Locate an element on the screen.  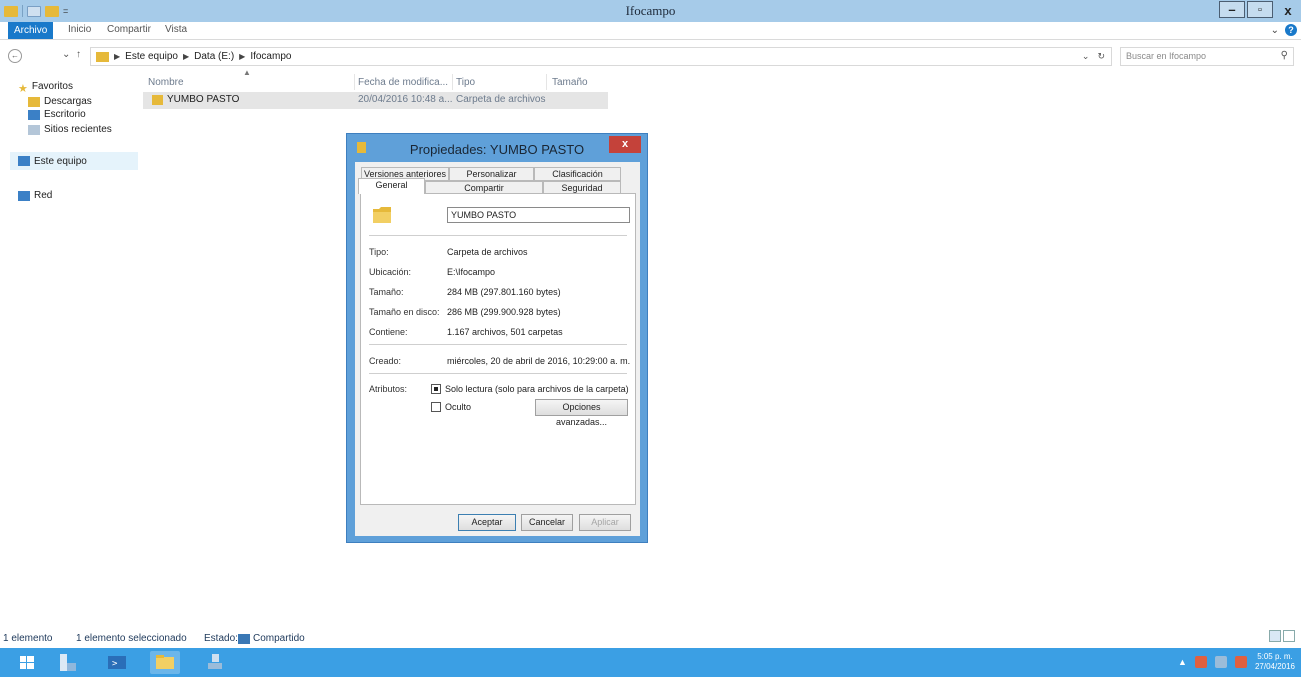
search-input: Buscar en Ifocampo ⚲ is located at coordinates (1207, 56).